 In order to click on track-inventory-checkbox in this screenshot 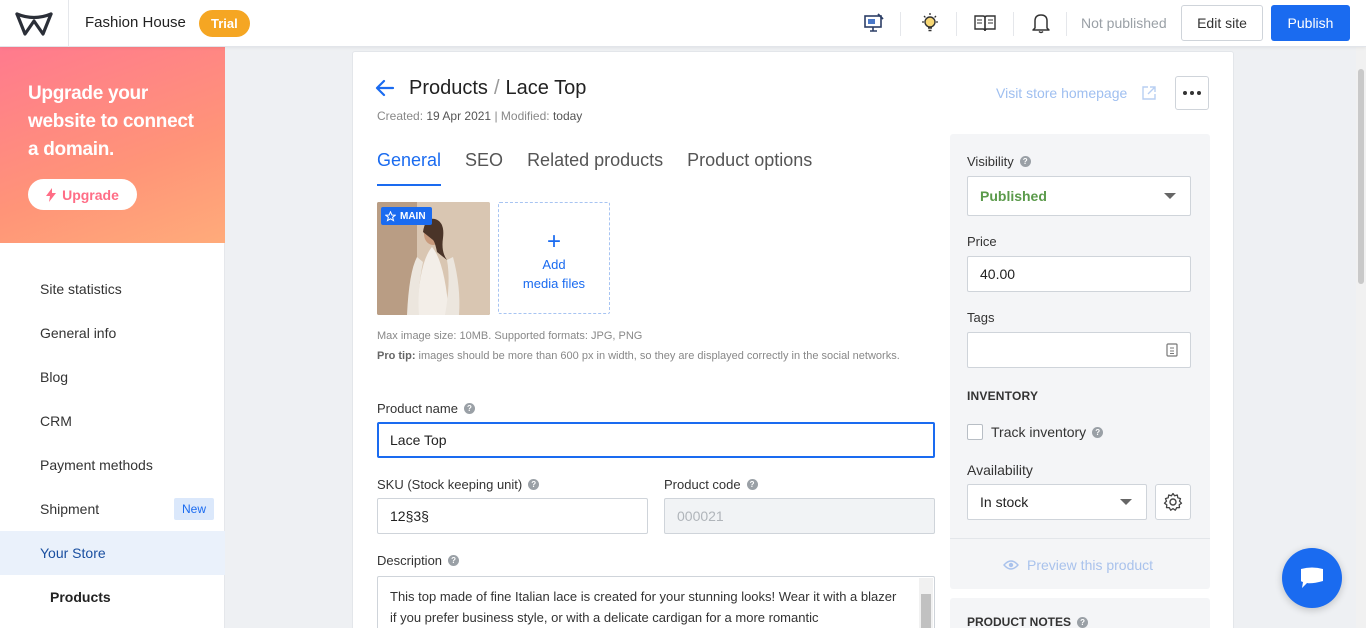, I will do `click(975, 432)`.